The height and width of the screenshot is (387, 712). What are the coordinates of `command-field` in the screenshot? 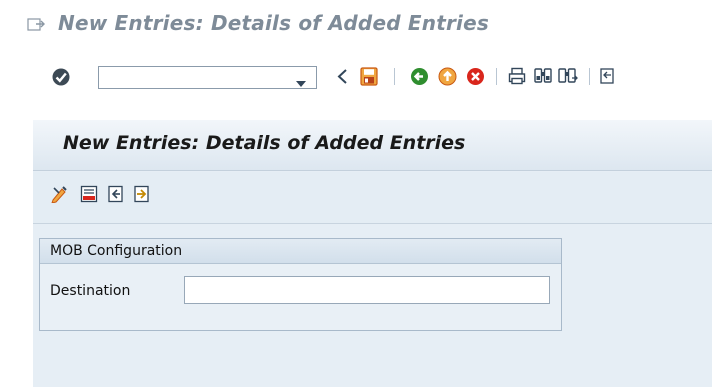 It's located at (207, 77).